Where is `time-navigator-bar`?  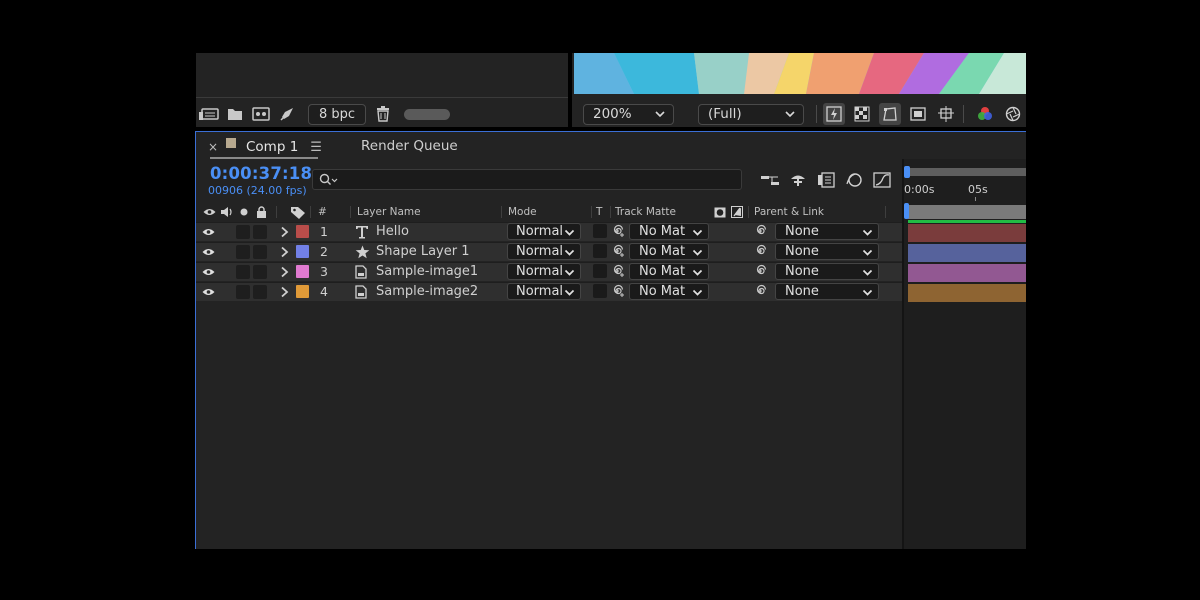
time-navigator-bar is located at coordinates (967, 172).